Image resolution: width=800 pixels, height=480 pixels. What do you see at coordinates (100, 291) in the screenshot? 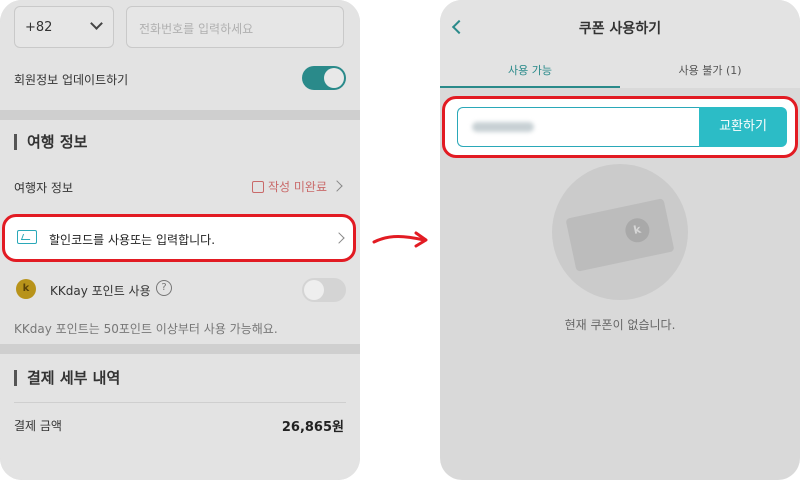
I see `points-label: KKday 포인트 사용` at bounding box center [100, 291].